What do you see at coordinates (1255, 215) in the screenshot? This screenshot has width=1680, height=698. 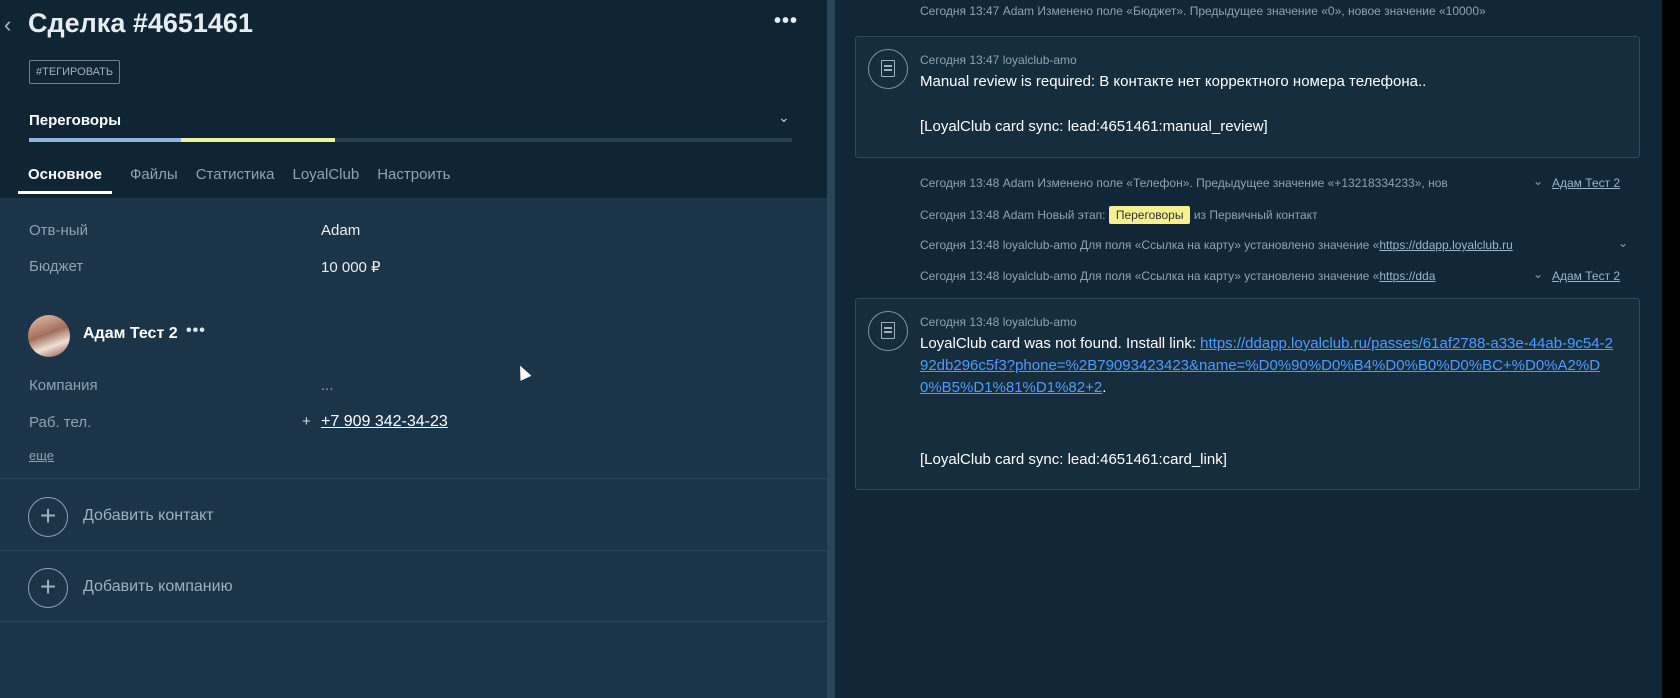 I see `log-stage-from: из Первичный контакт` at bounding box center [1255, 215].